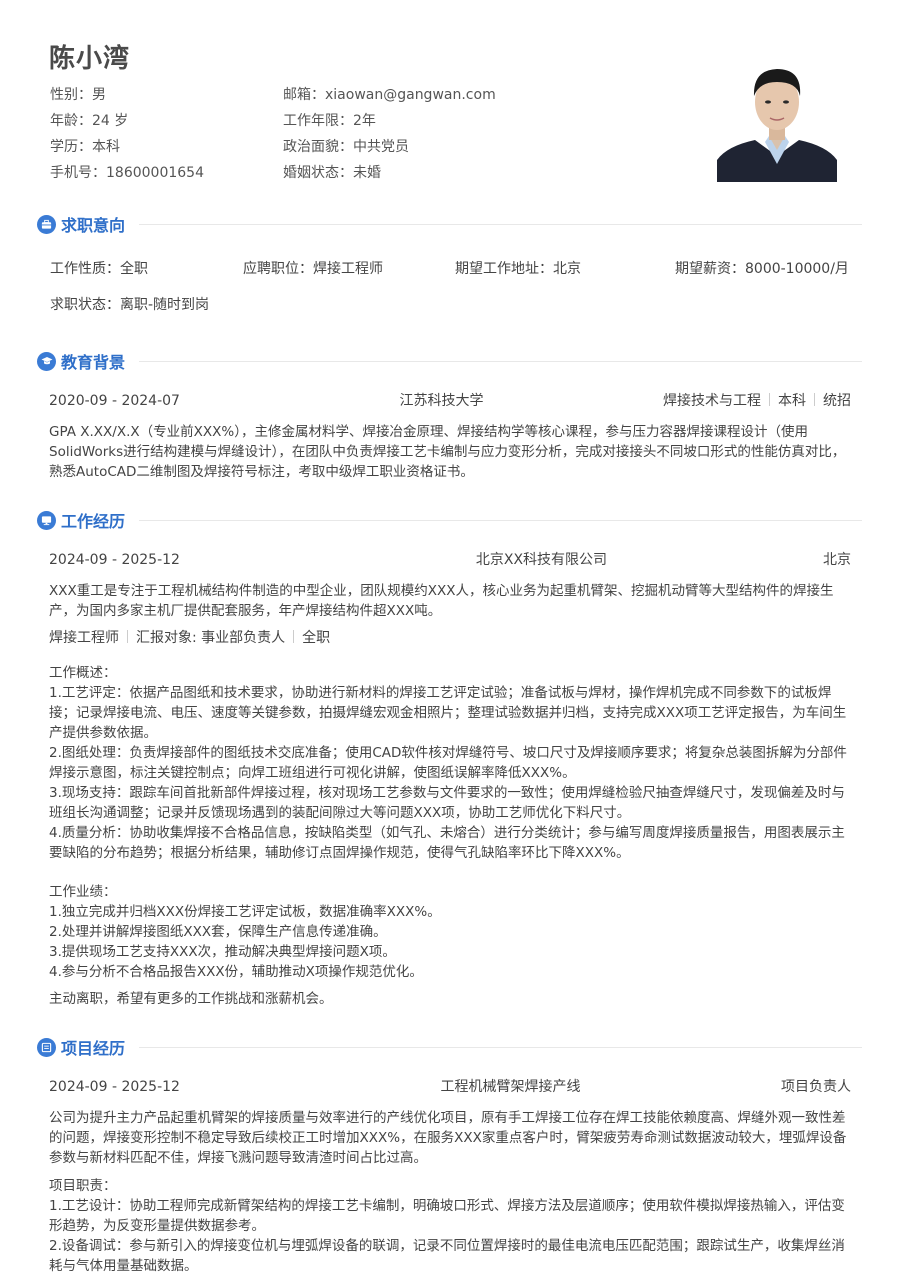  Describe the element at coordinates (510, 1087) in the screenshot. I see `project-name: 工程机械臂架焊接产线` at that location.